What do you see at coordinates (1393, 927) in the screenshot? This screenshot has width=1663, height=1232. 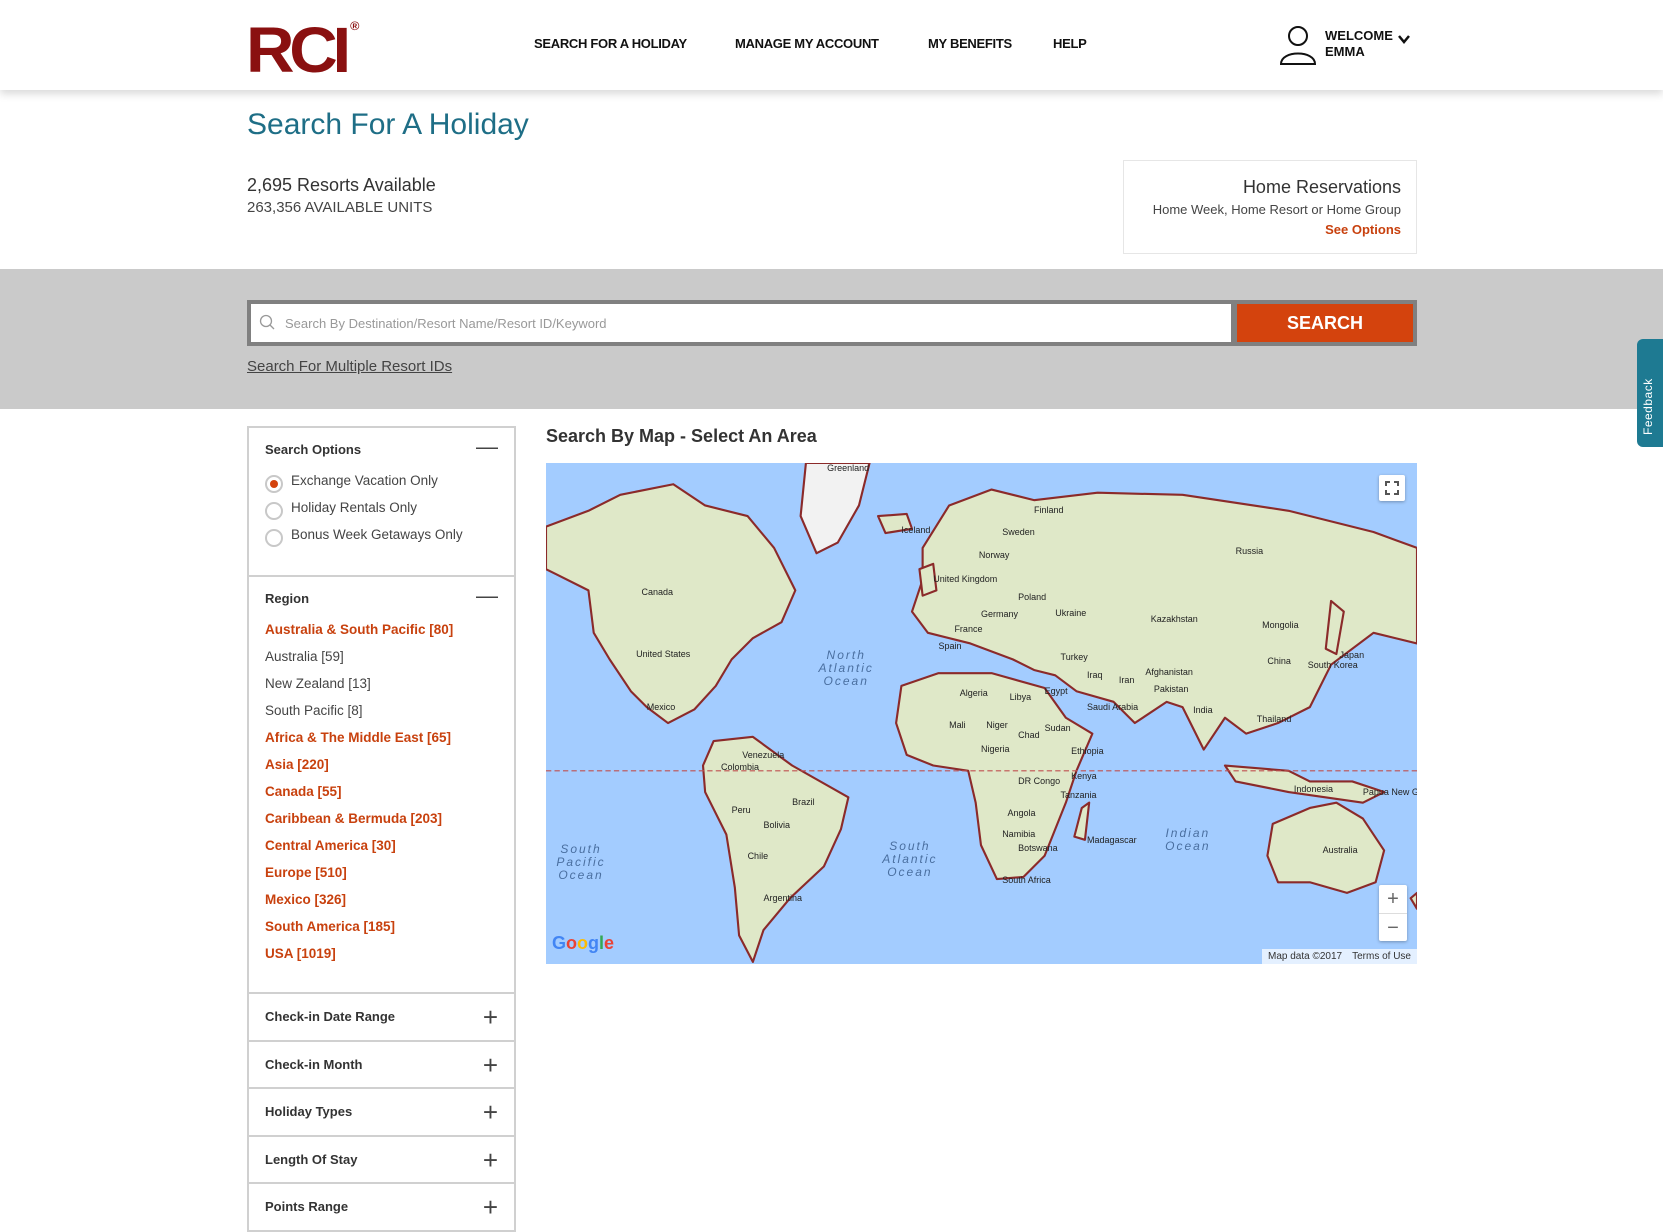 I see `zoom-out-button: −` at bounding box center [1393, 927].